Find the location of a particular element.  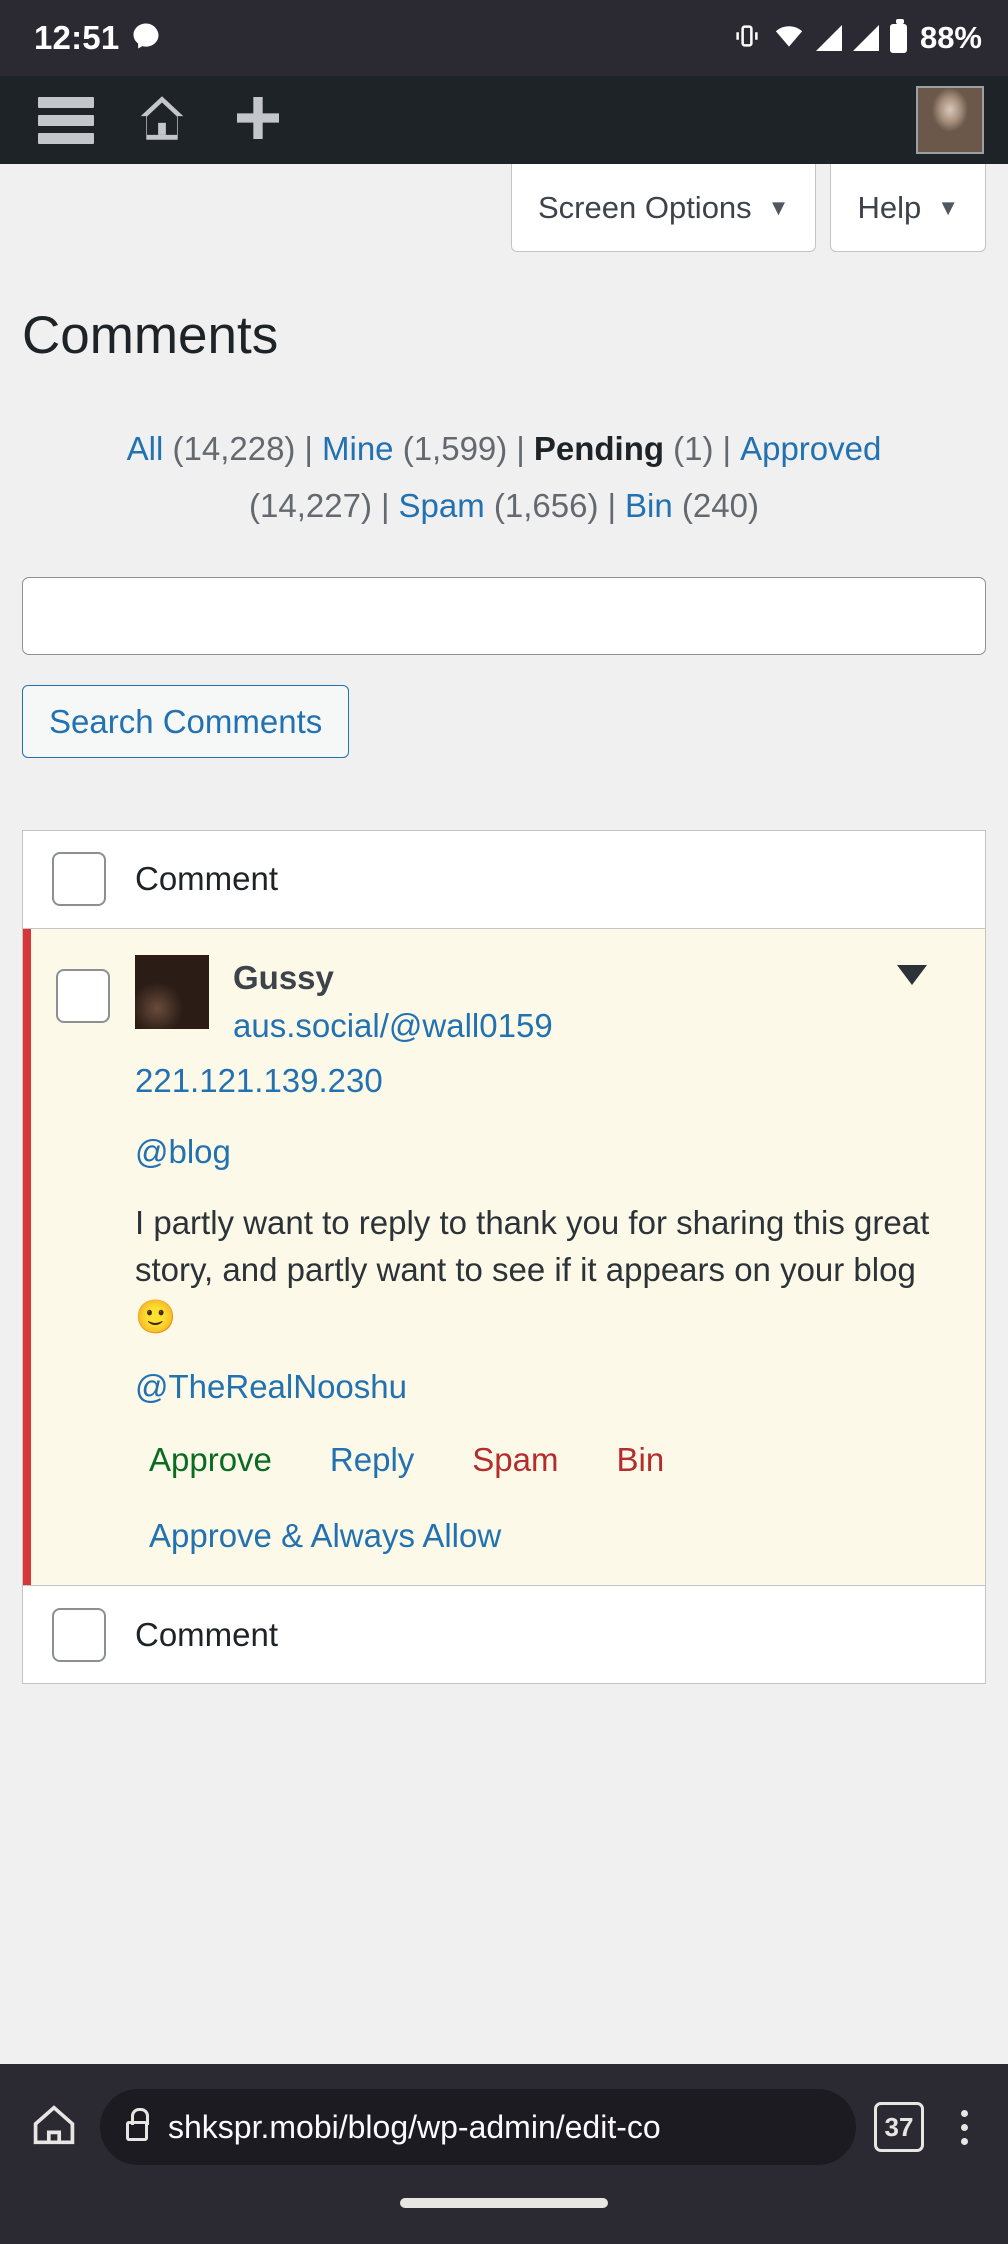

filter-count-pending: (1) is located at coordinates (689, 449).